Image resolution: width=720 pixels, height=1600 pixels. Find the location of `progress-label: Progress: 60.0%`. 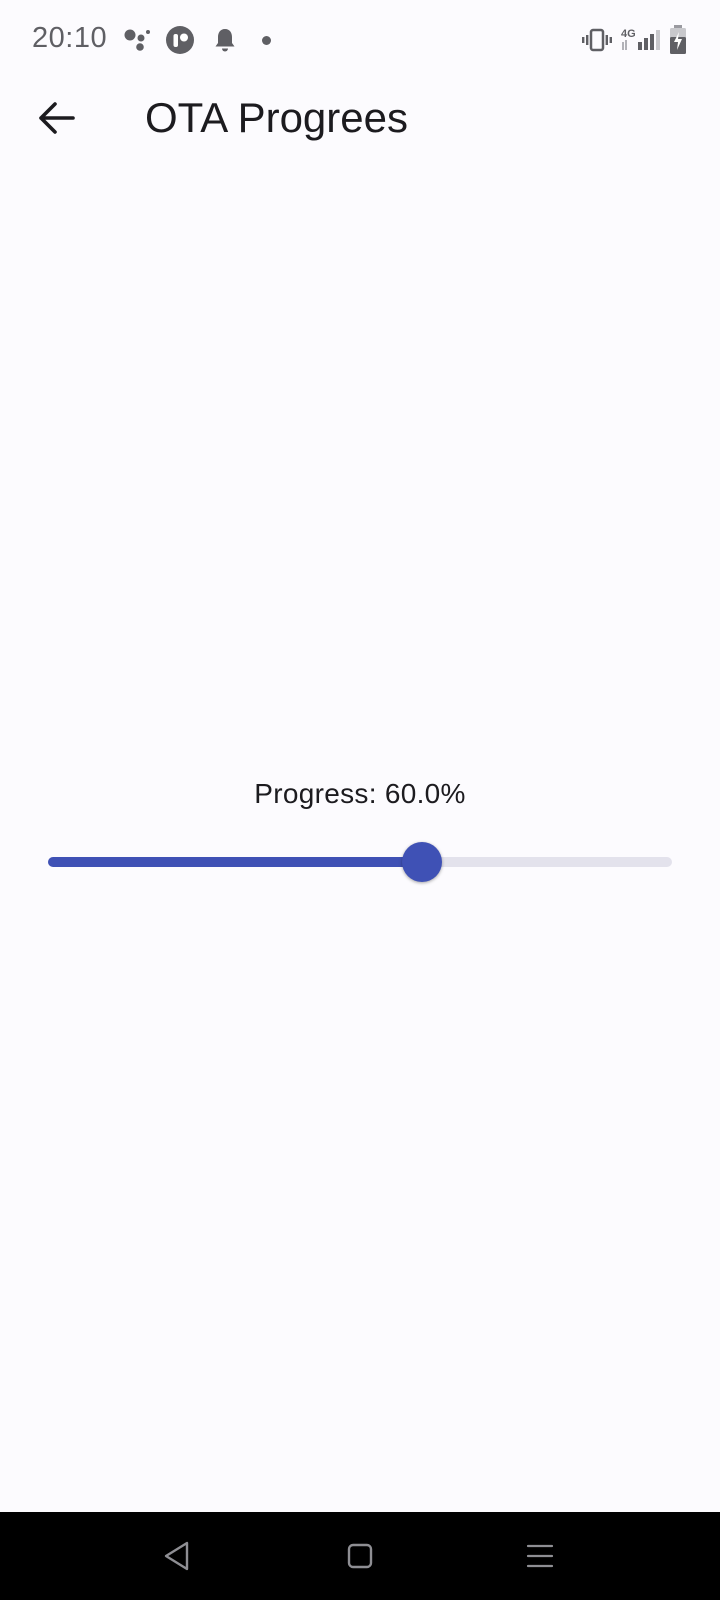

progress-label: Progress: 60.0% is located at coordinates (360, 793).